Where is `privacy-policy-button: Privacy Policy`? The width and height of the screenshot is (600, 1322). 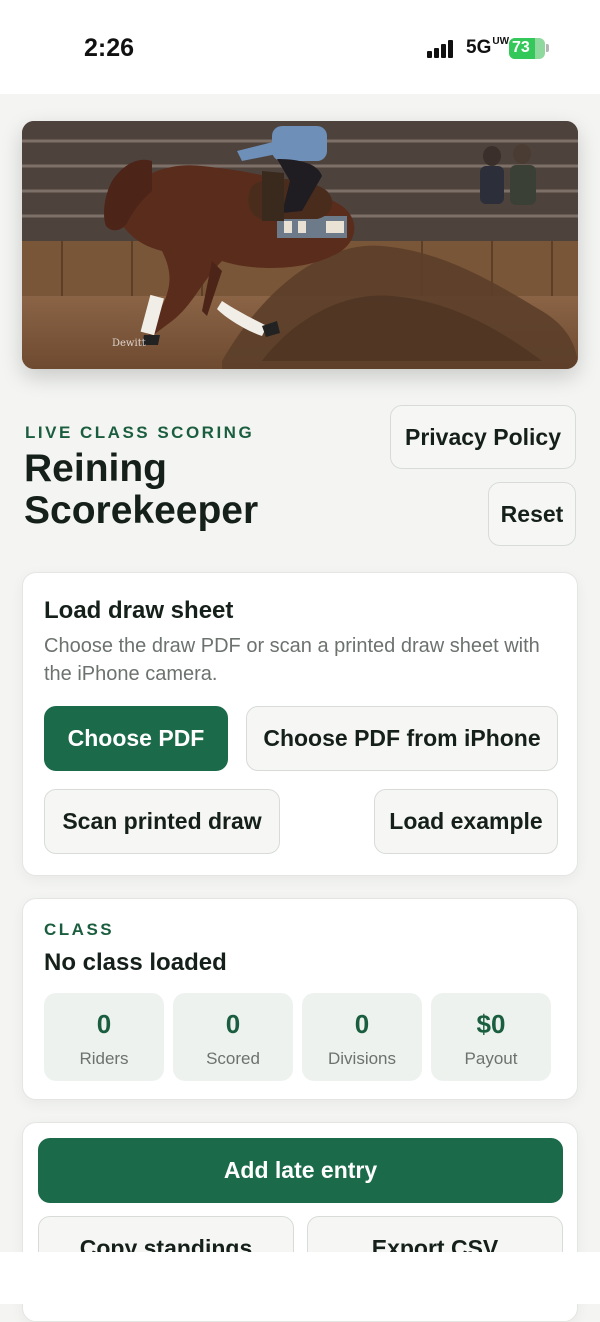 privacy-policy-button: Privacy Policy is located at coordinates (483, 437).